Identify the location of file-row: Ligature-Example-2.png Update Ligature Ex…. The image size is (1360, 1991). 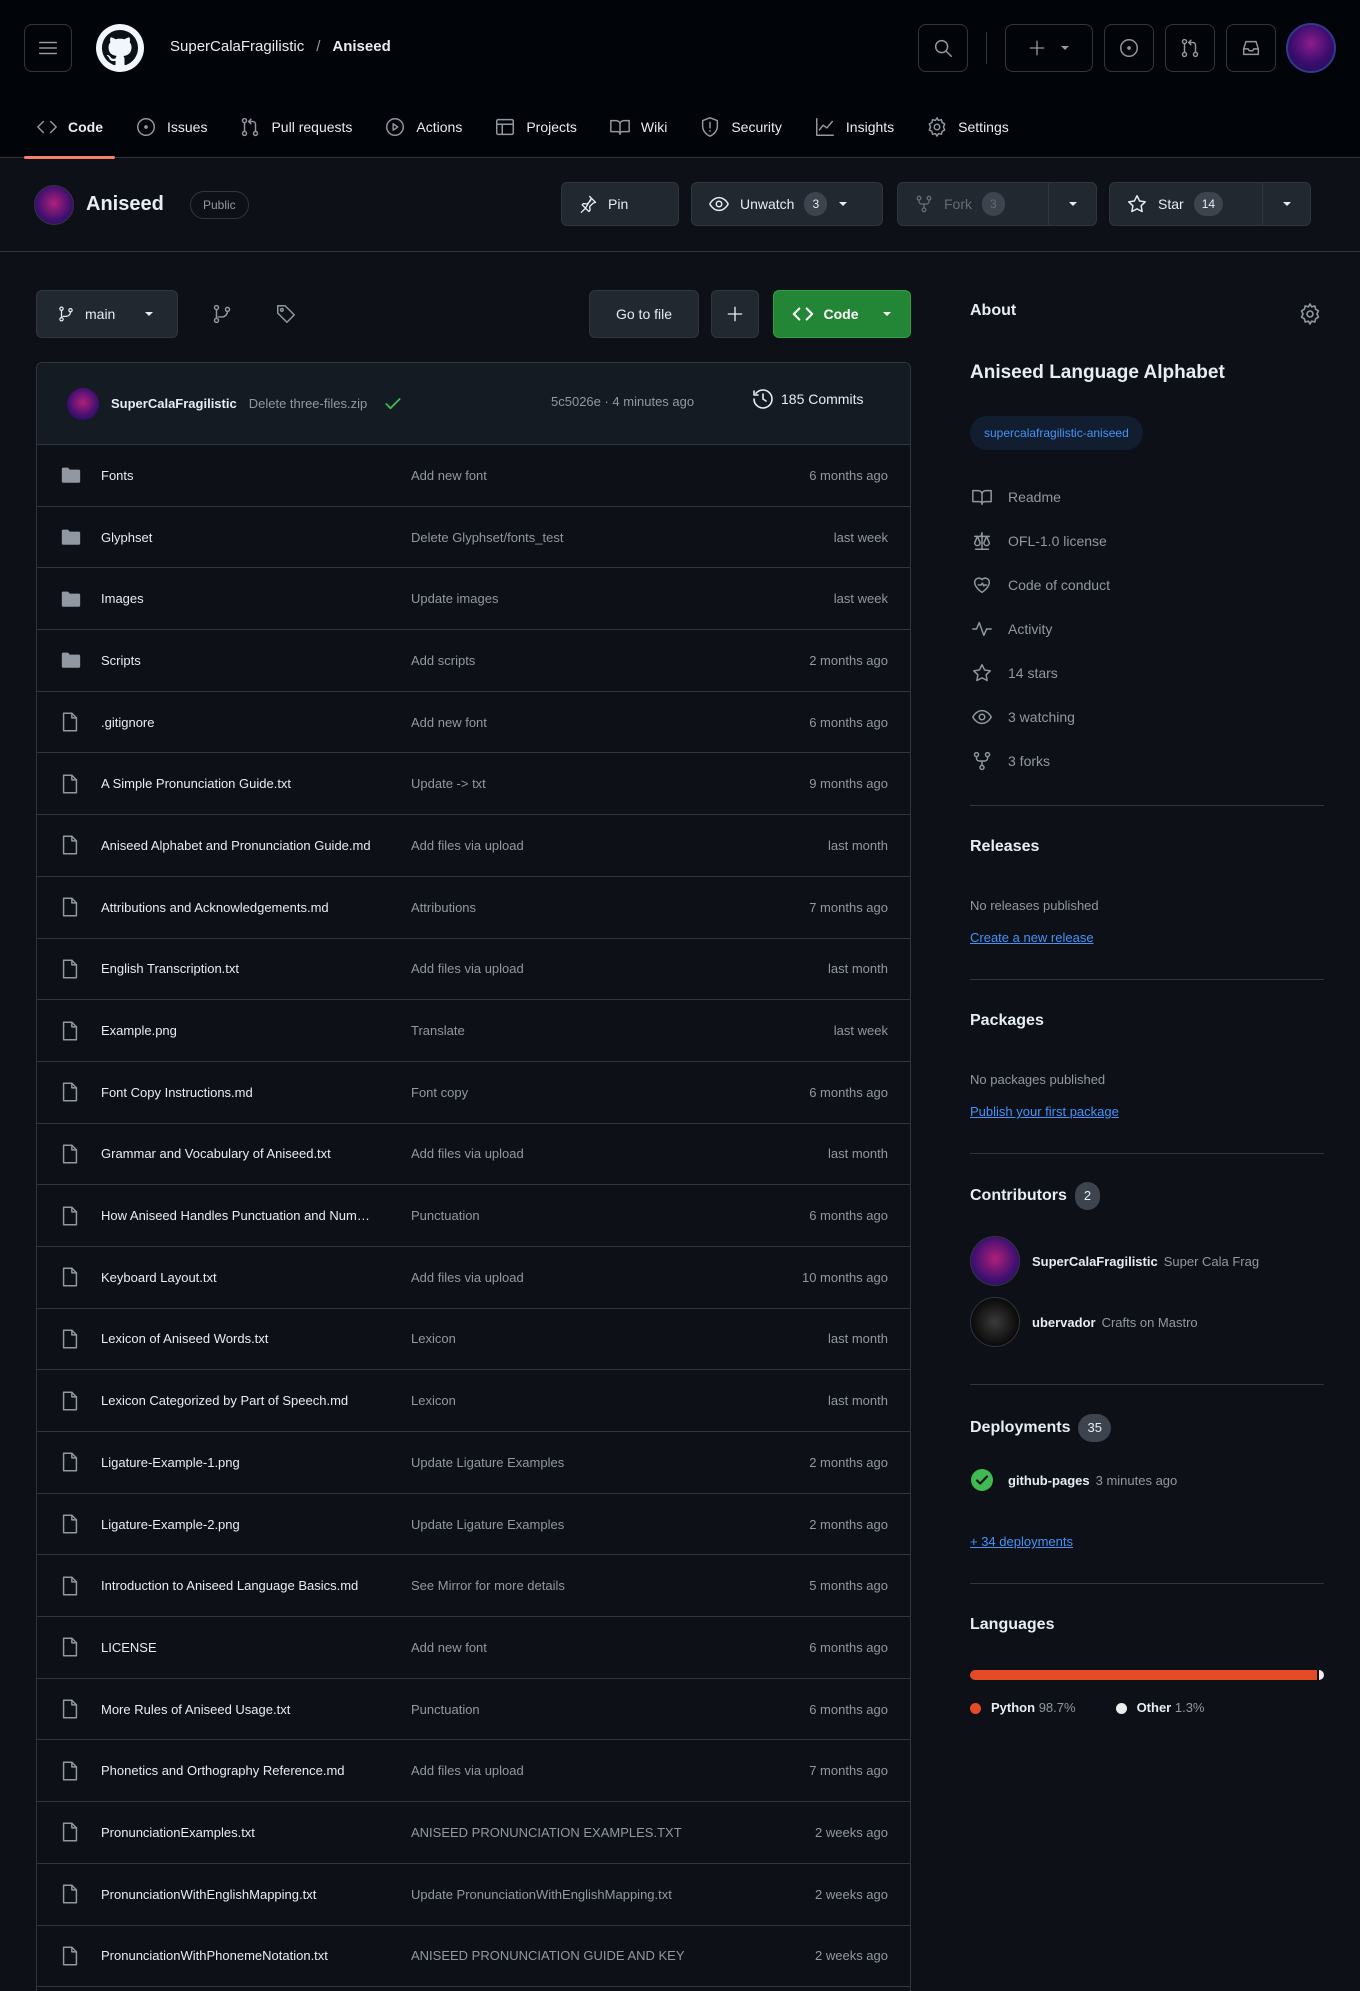
(473, 1525).